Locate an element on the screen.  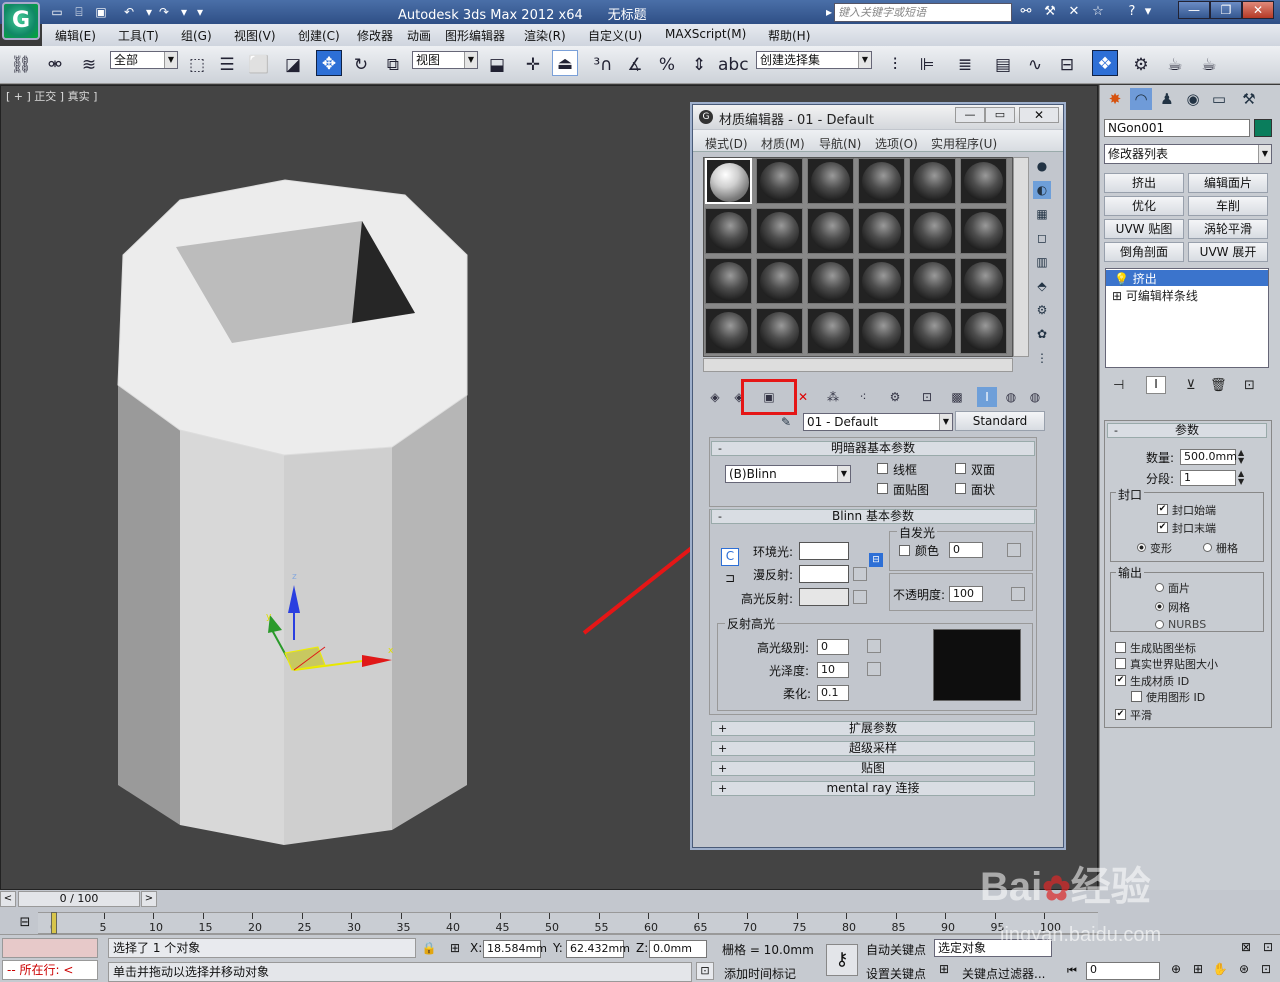
opacity-input: 100 is located at coordinates (966, 594).